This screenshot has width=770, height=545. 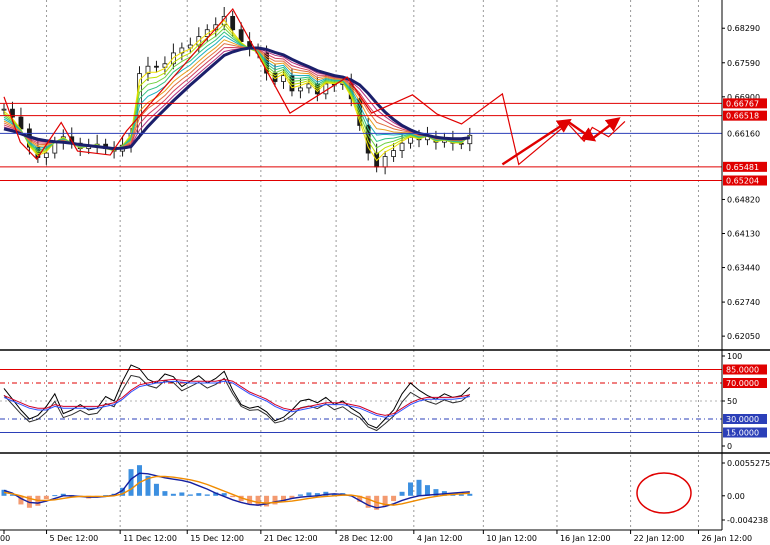 What do you see at coordinates (743, 133) in the screenshot?
I see `current-price-label: 0.66160` at bounding box center [743, 133].